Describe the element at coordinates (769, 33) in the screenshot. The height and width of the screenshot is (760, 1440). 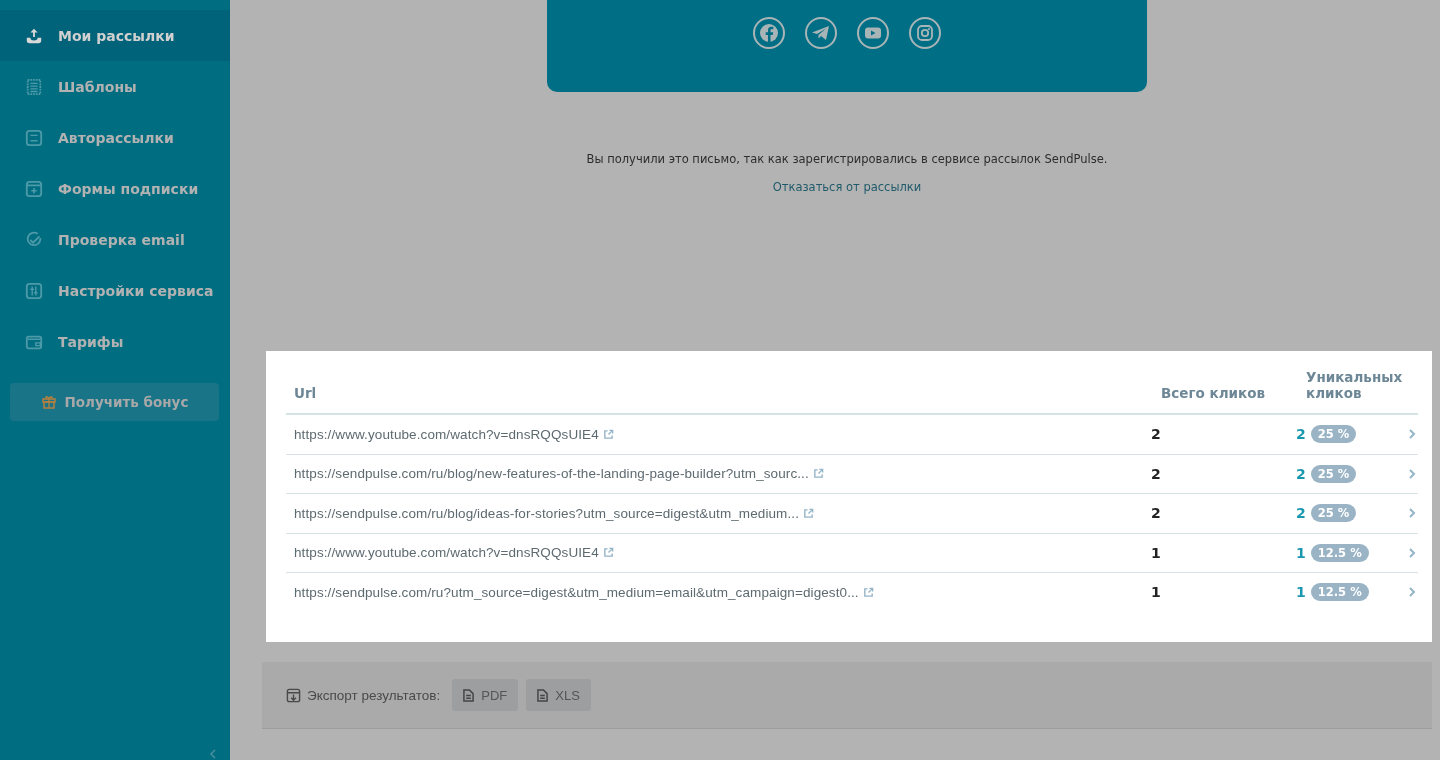
I see `facebook-icon` at that location.